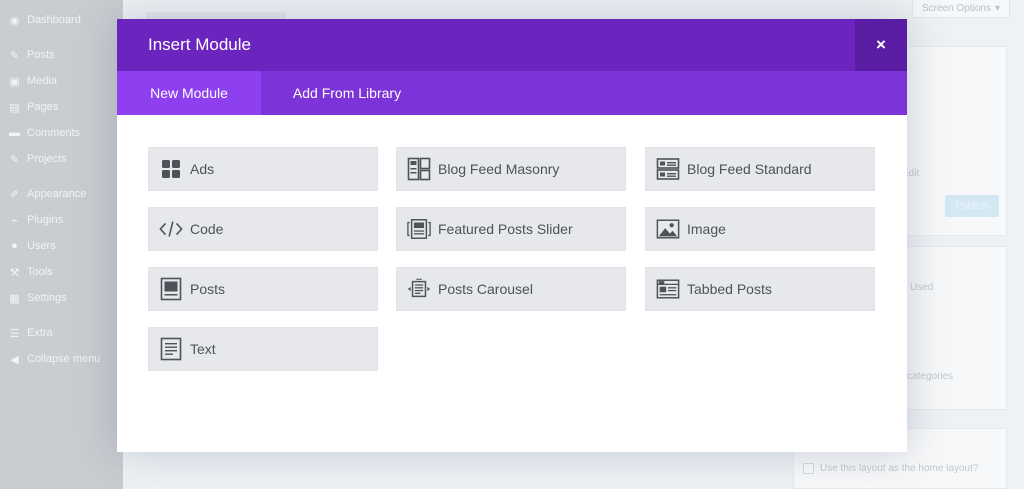 This screenshot has height=489, width=1024. I want to click on grid-icon, so click(171, 169).